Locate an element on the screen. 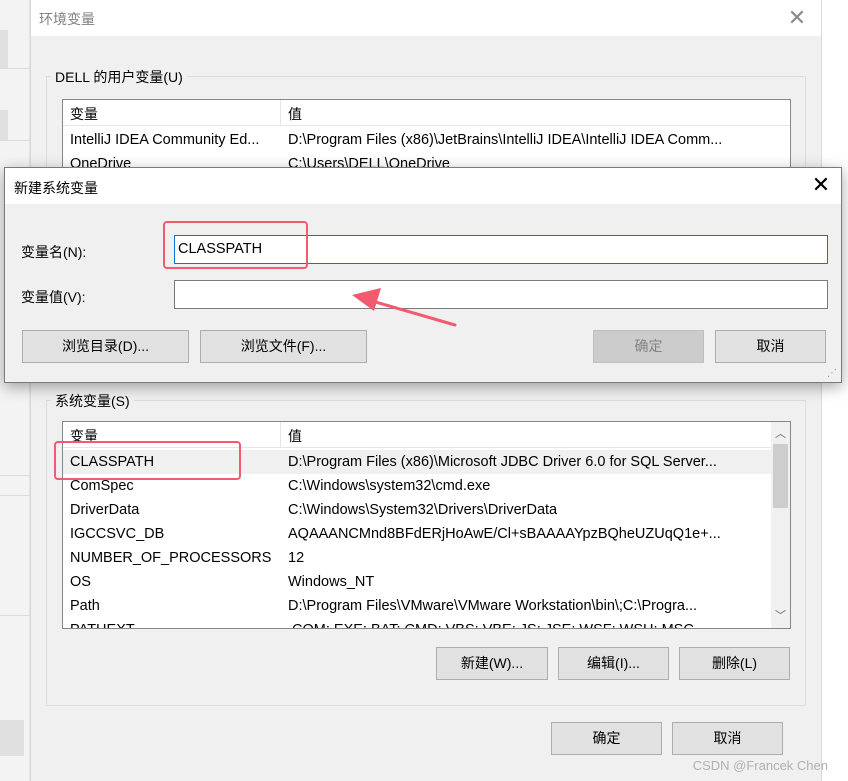 This screenshot has width=848, height=781. annotation-arrow-icon is located at coordinates (404, 307).